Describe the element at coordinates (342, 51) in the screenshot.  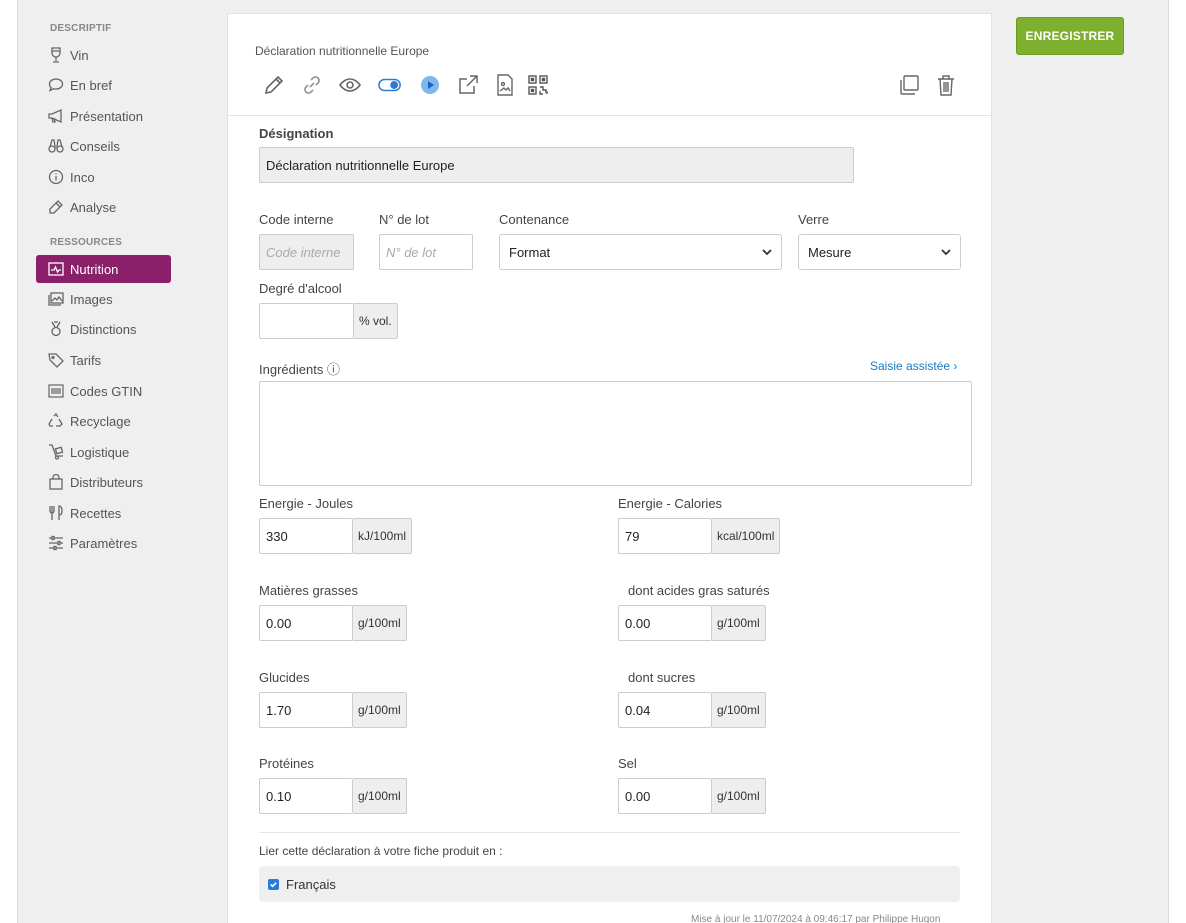
I see `card-title: Déclaration nutritionnelle Europe` at that location.